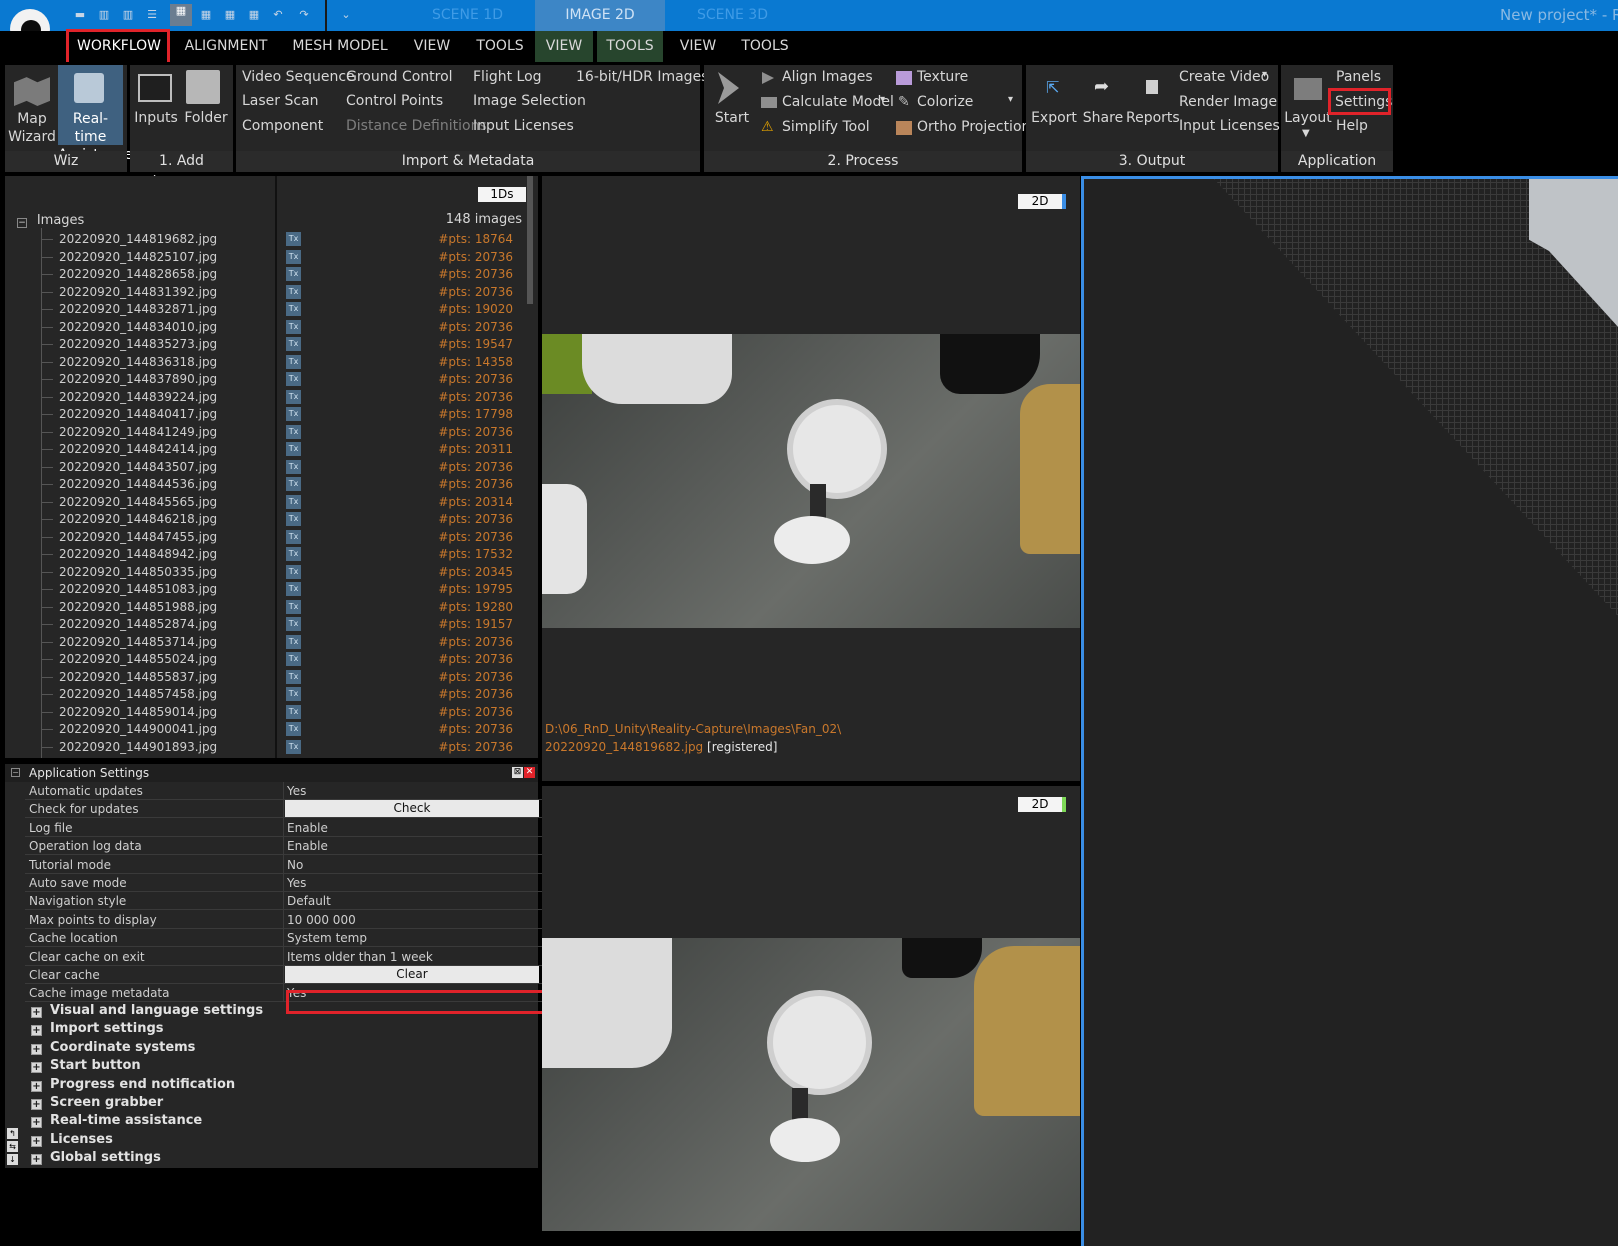 This screenshot has height=1246, width=1618. What do you see at coordinates (340, 46) in the screenshot?
I see `menu-mesh-model: MESH MODEL` at bounding box center [340, 46].